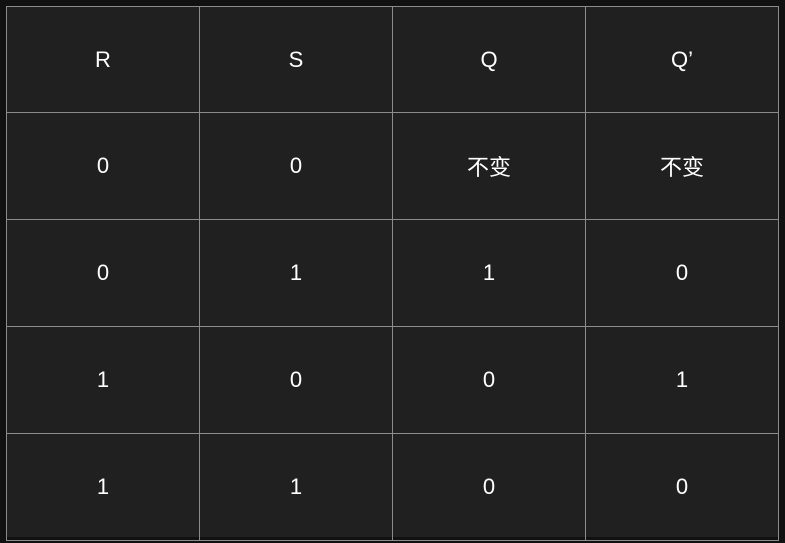  Describe the element at coordinates (682, 166) in the screenshot. I see `table-cell-q-prime: 不变` at that location.